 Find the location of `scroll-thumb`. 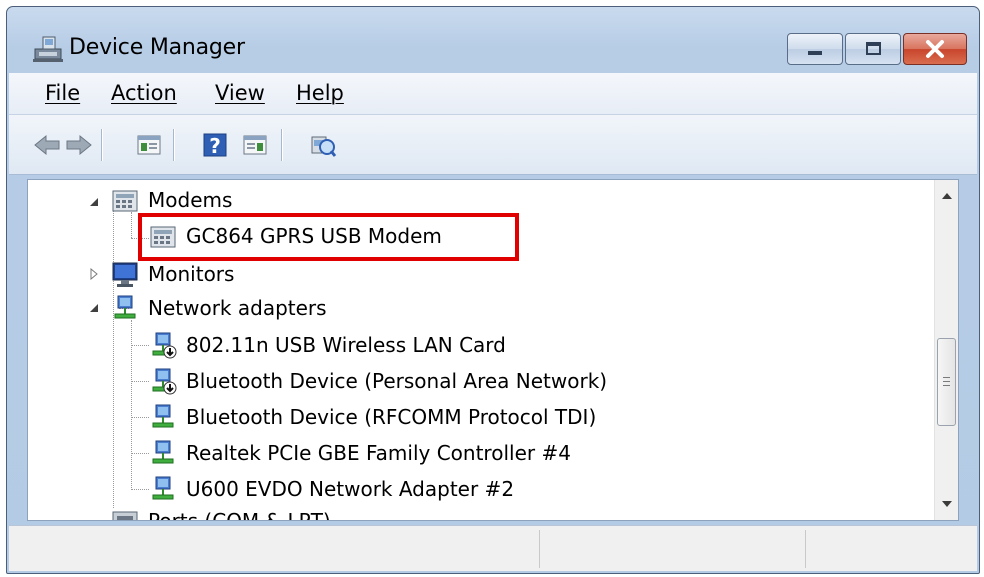

scroll-thumb is located at coordinates (946, 382).